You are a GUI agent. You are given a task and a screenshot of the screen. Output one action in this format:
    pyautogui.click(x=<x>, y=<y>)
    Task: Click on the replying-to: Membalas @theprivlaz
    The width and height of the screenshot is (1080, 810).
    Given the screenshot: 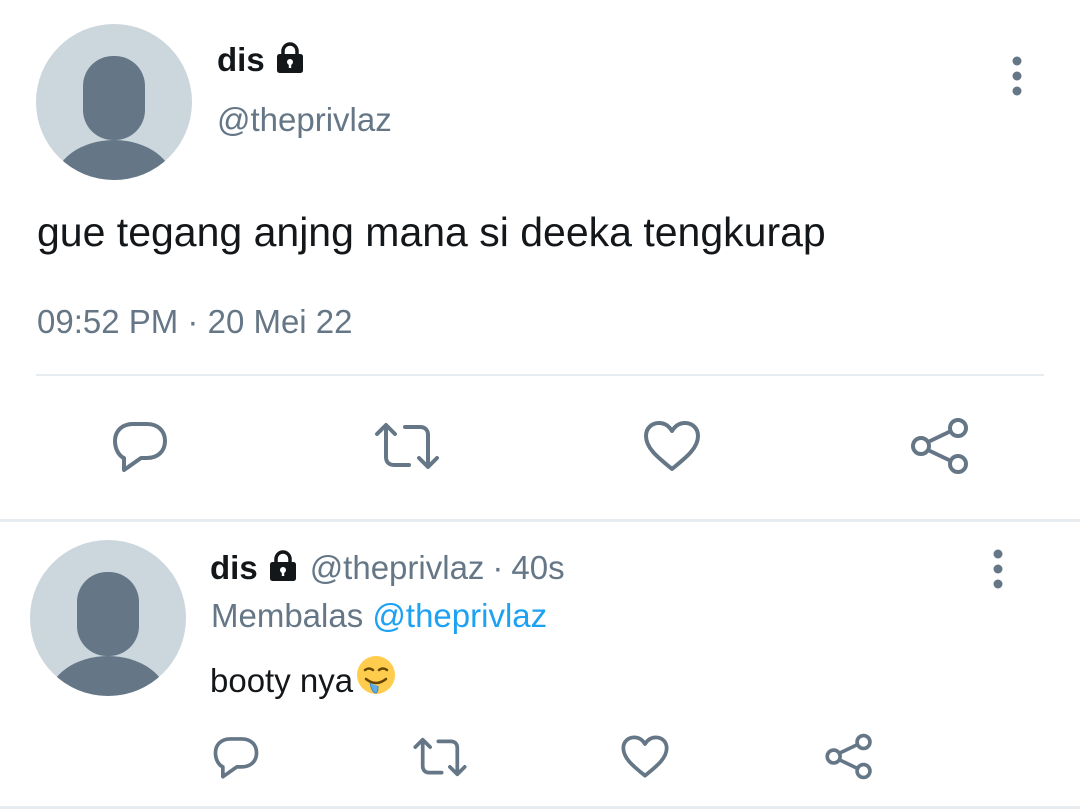 What is the action you would take?
    pyautogui.click(x=379, y=616)
    